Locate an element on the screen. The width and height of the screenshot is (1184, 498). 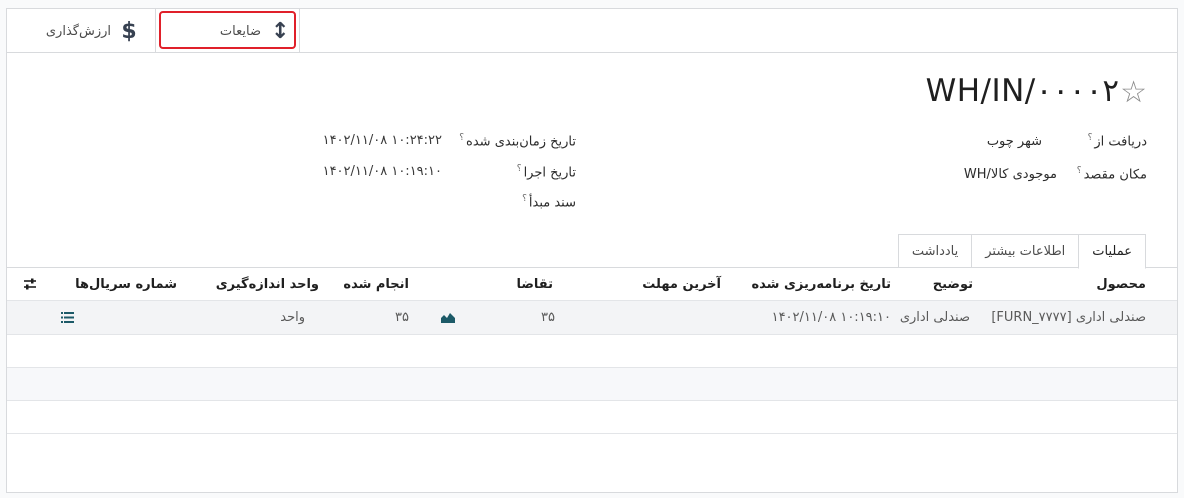
dollar-icon: $ is located at coordinates (129, 31).